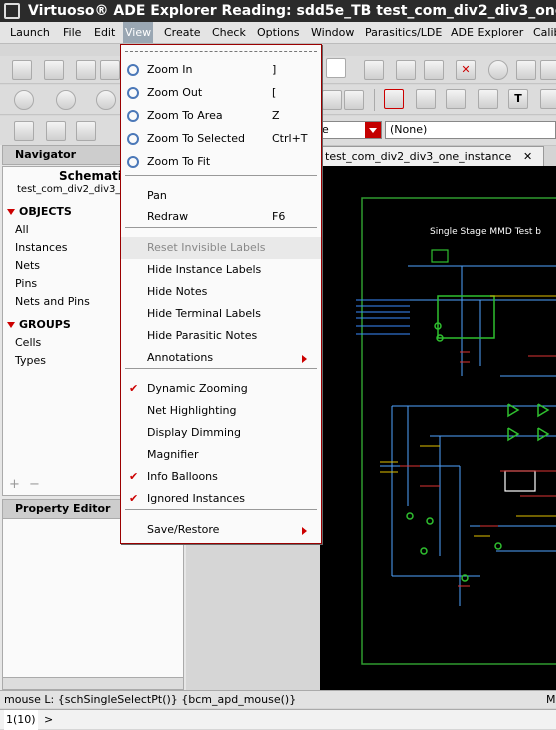 This screenshot has width=556, height=730. I want to click on view-menu-item-hide-parasitic-notes: Hide Parasitic Notes, so click(221, 336).